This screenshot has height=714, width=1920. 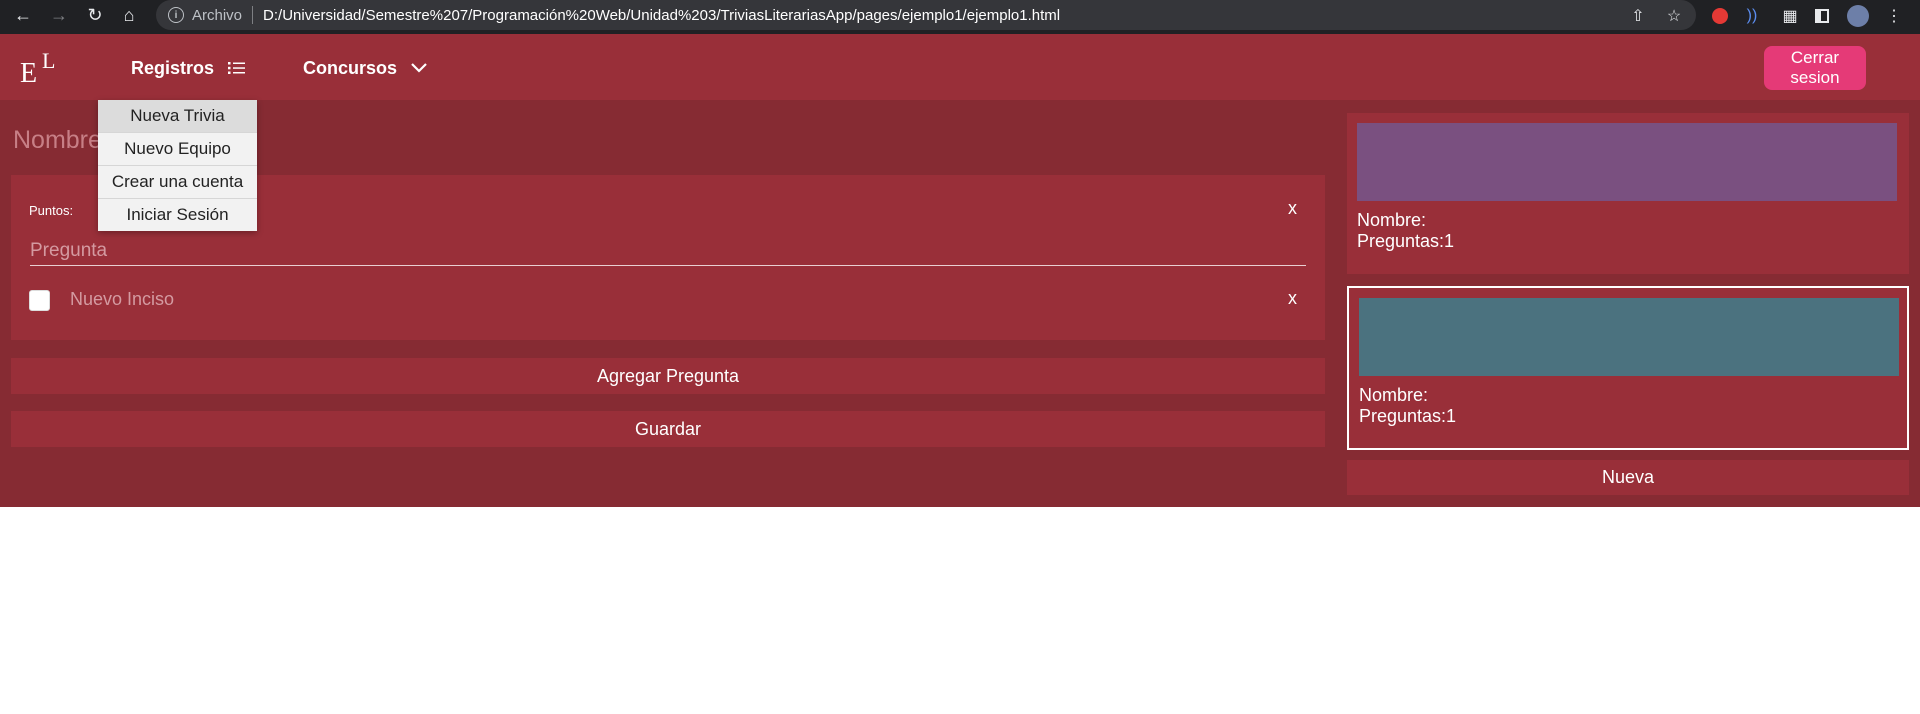 I want to click on option-input: Nuevo Inciso, so click(x=122, y=299).